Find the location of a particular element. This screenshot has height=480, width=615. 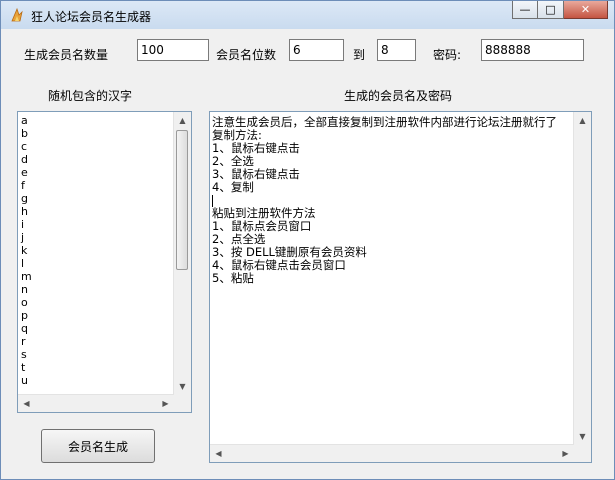

password-label: 密码: is located at coordinates (447, 55).